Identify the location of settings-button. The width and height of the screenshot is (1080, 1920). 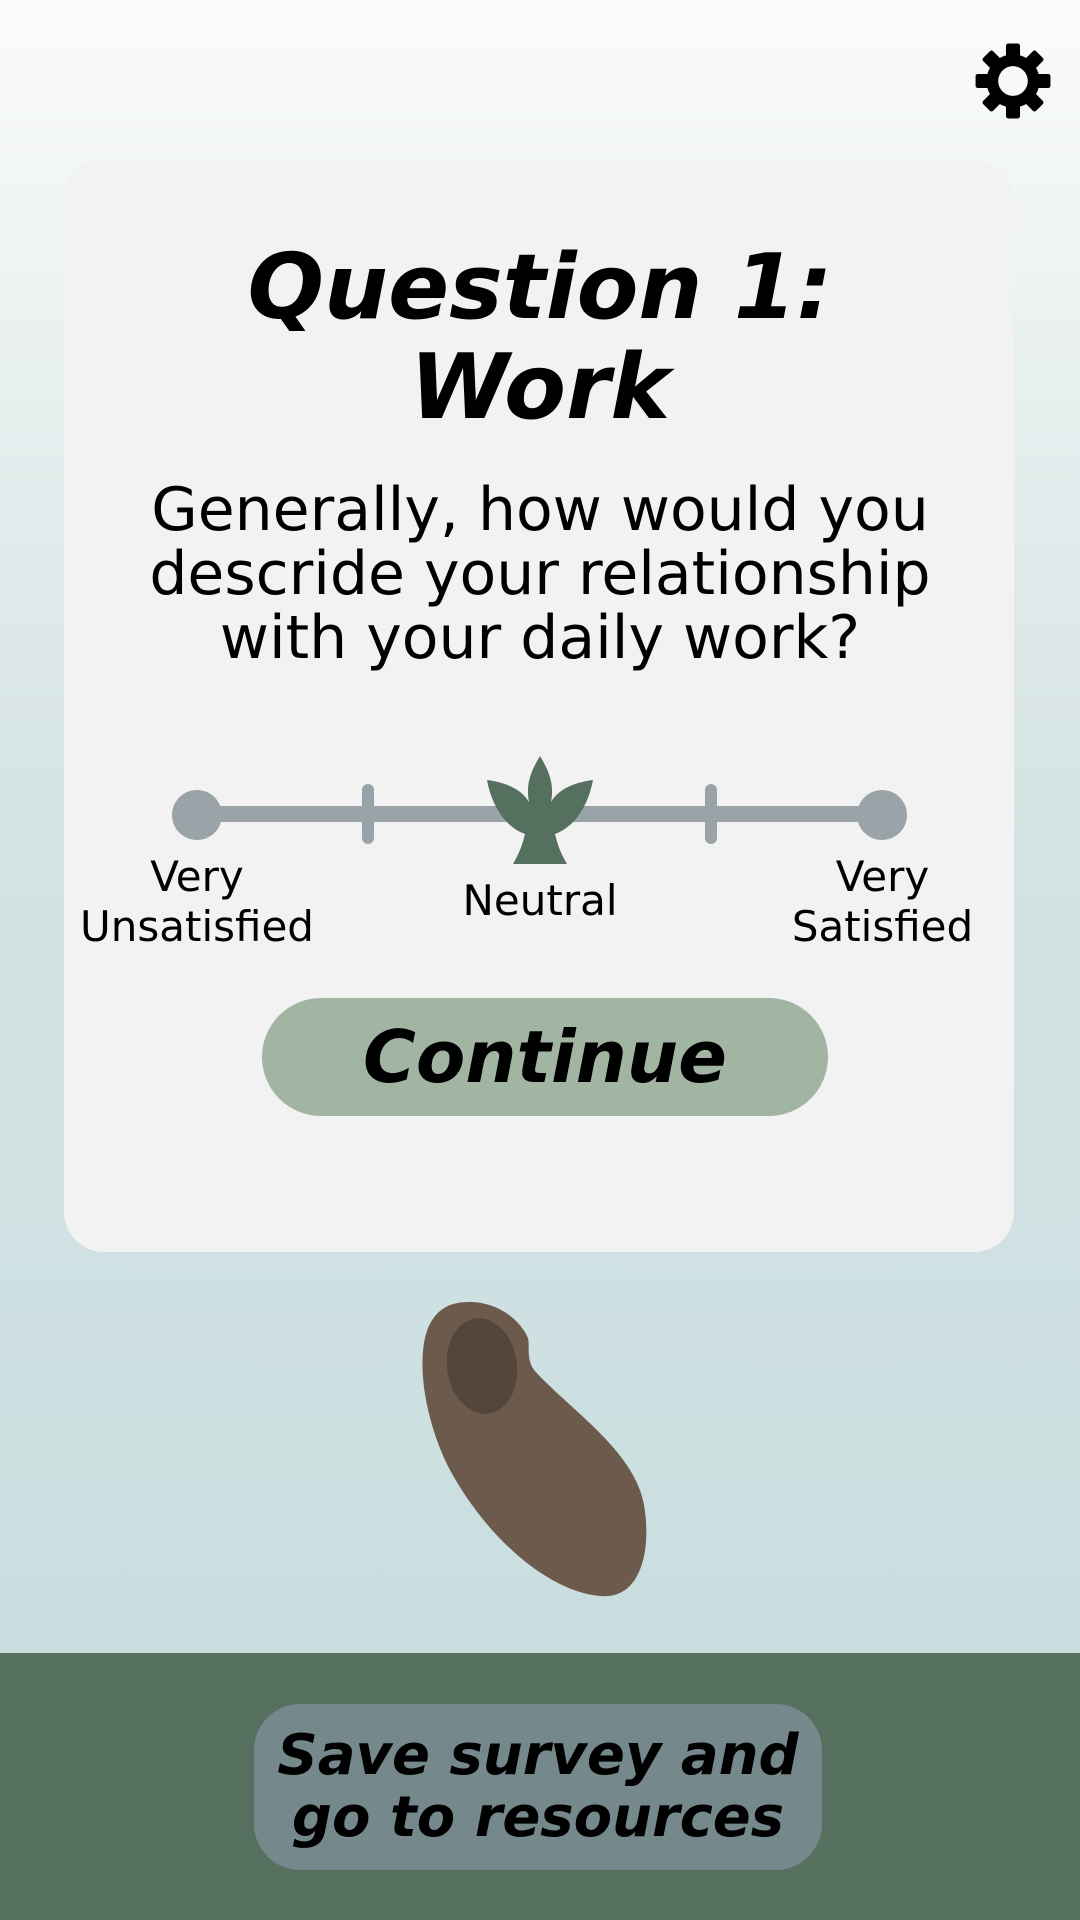
(1013, 81).